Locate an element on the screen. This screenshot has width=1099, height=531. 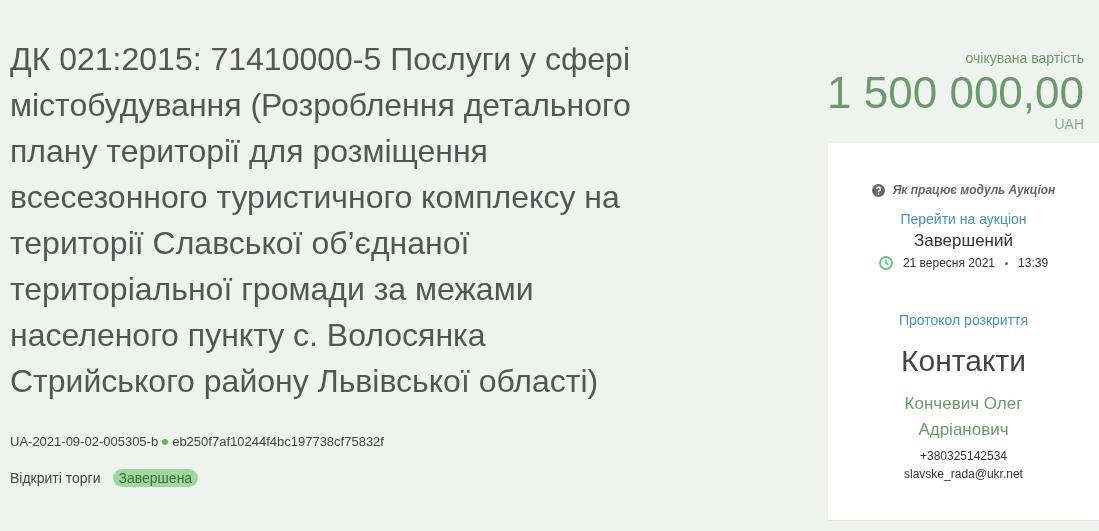
auction-status: Завершений is located at coordinates (963, 241).